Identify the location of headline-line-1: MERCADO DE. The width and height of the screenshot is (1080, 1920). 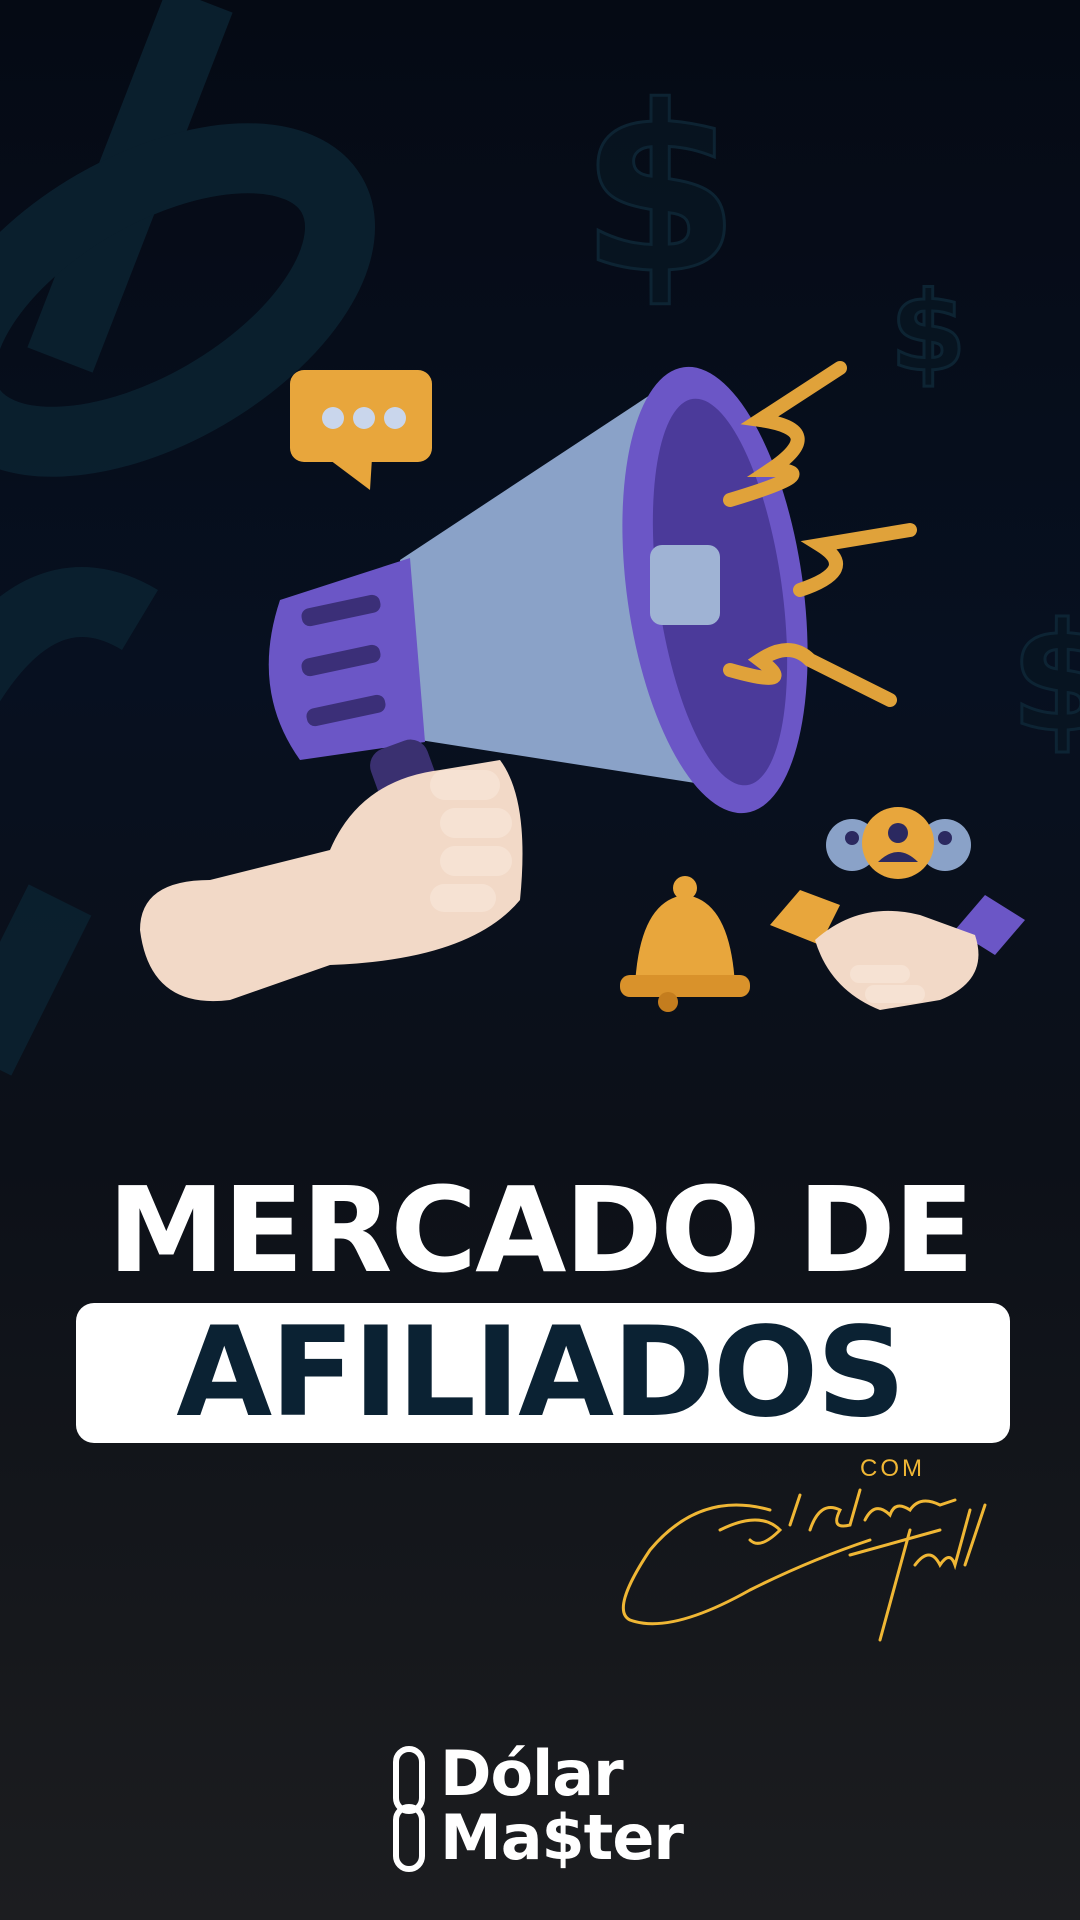
(541, 1230).